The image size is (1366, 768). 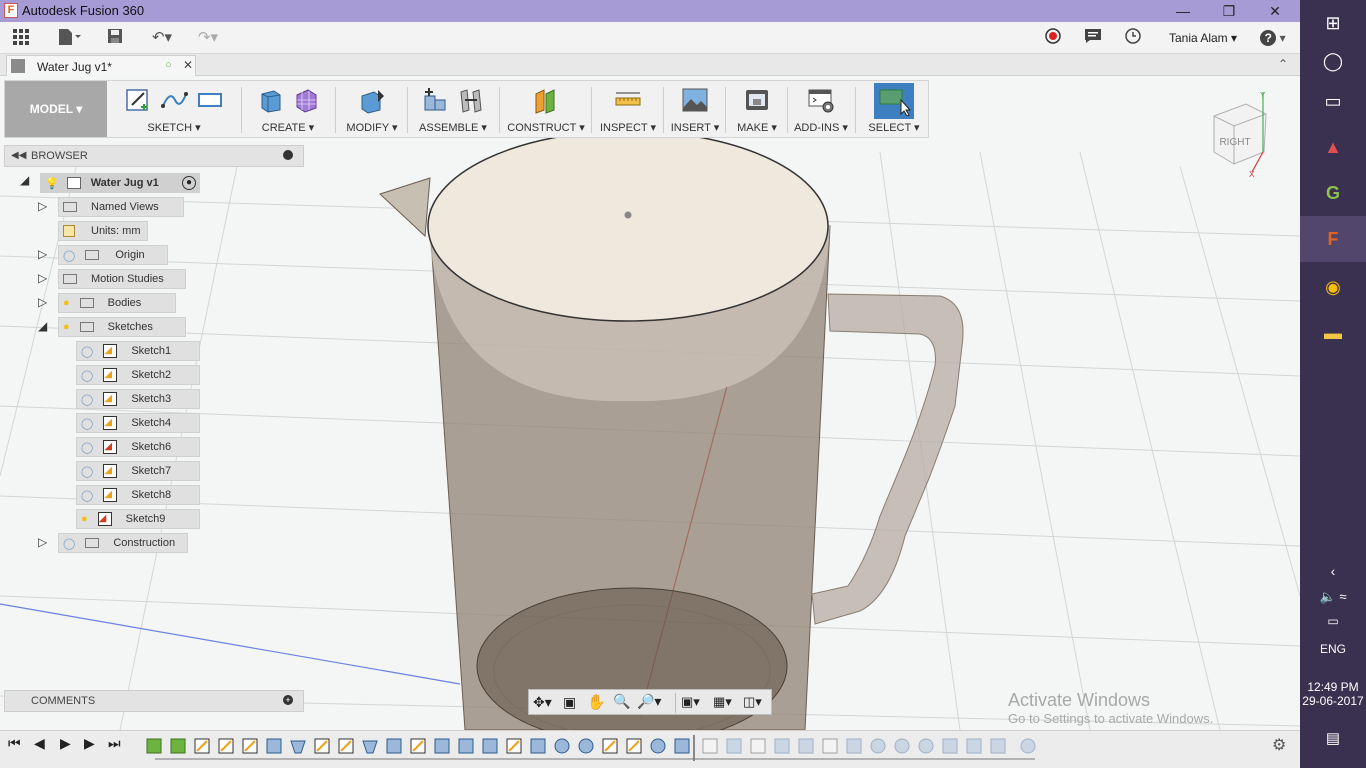 I want to click on motion-expand-icon: ▷, so click(x=42, y=278).